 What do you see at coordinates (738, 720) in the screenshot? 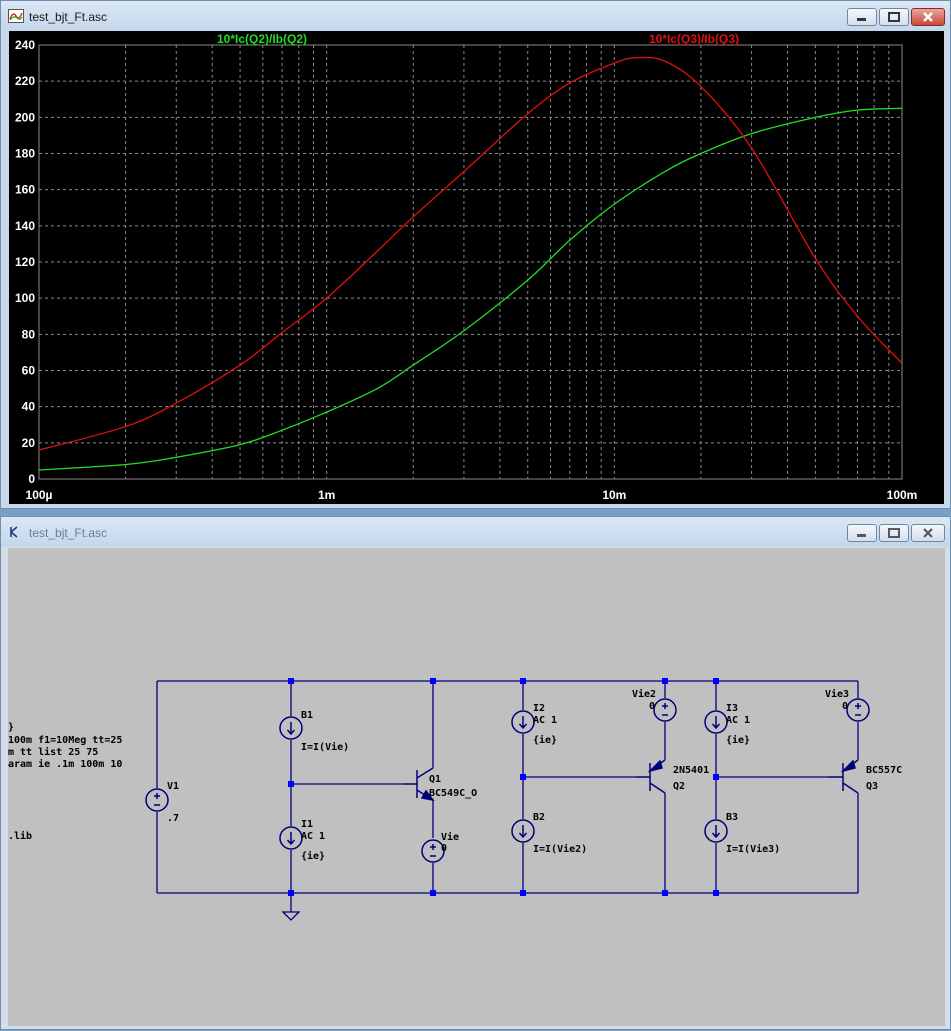
I see `i3-value: AC 1` at bounding box center [738, 720].